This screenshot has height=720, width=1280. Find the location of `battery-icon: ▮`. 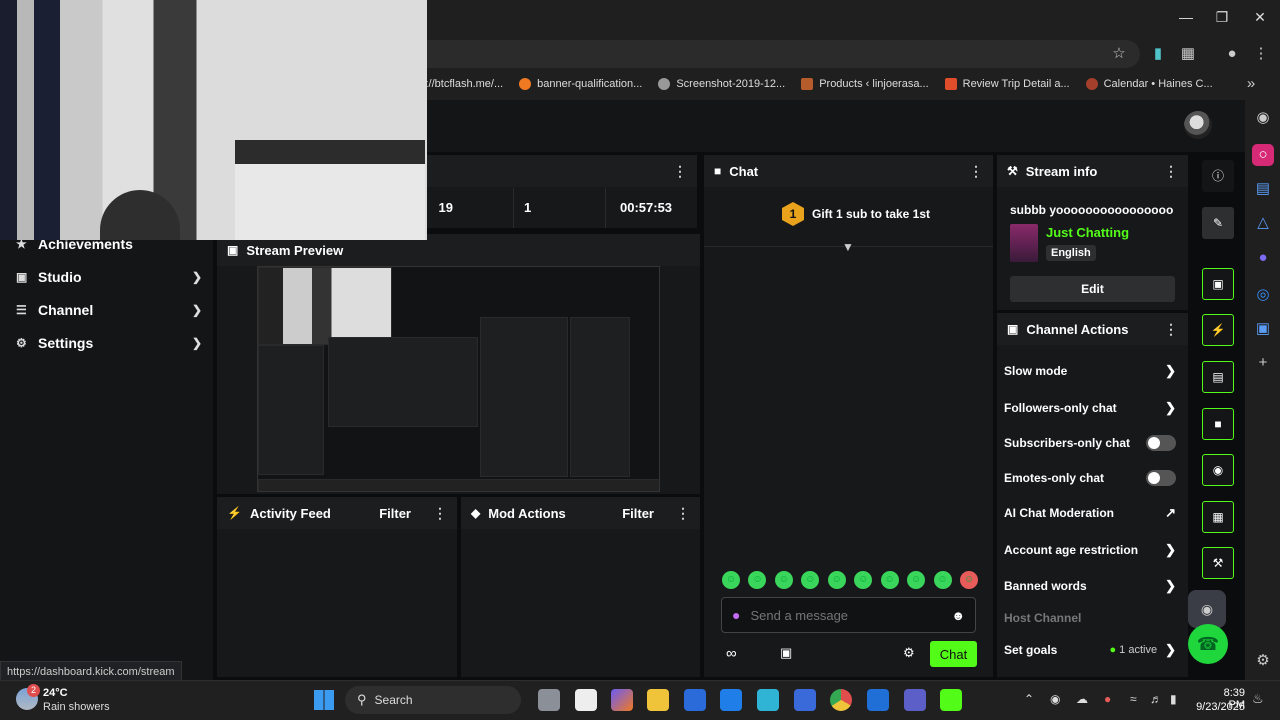

battery-icon: ▮ is located at coordinates (1173, 699).